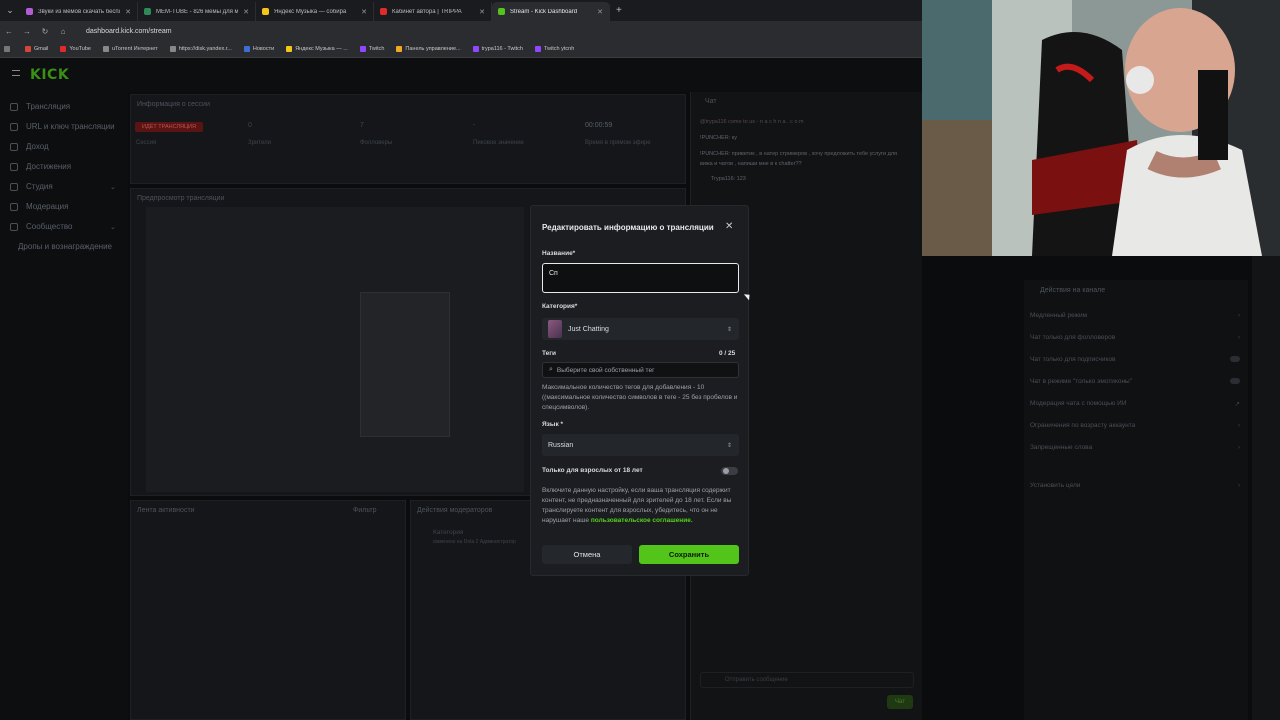  What do you see at coordinates (14, 186) in the screenshot?
I see `studio-icon` at bounding box center [14, 186].